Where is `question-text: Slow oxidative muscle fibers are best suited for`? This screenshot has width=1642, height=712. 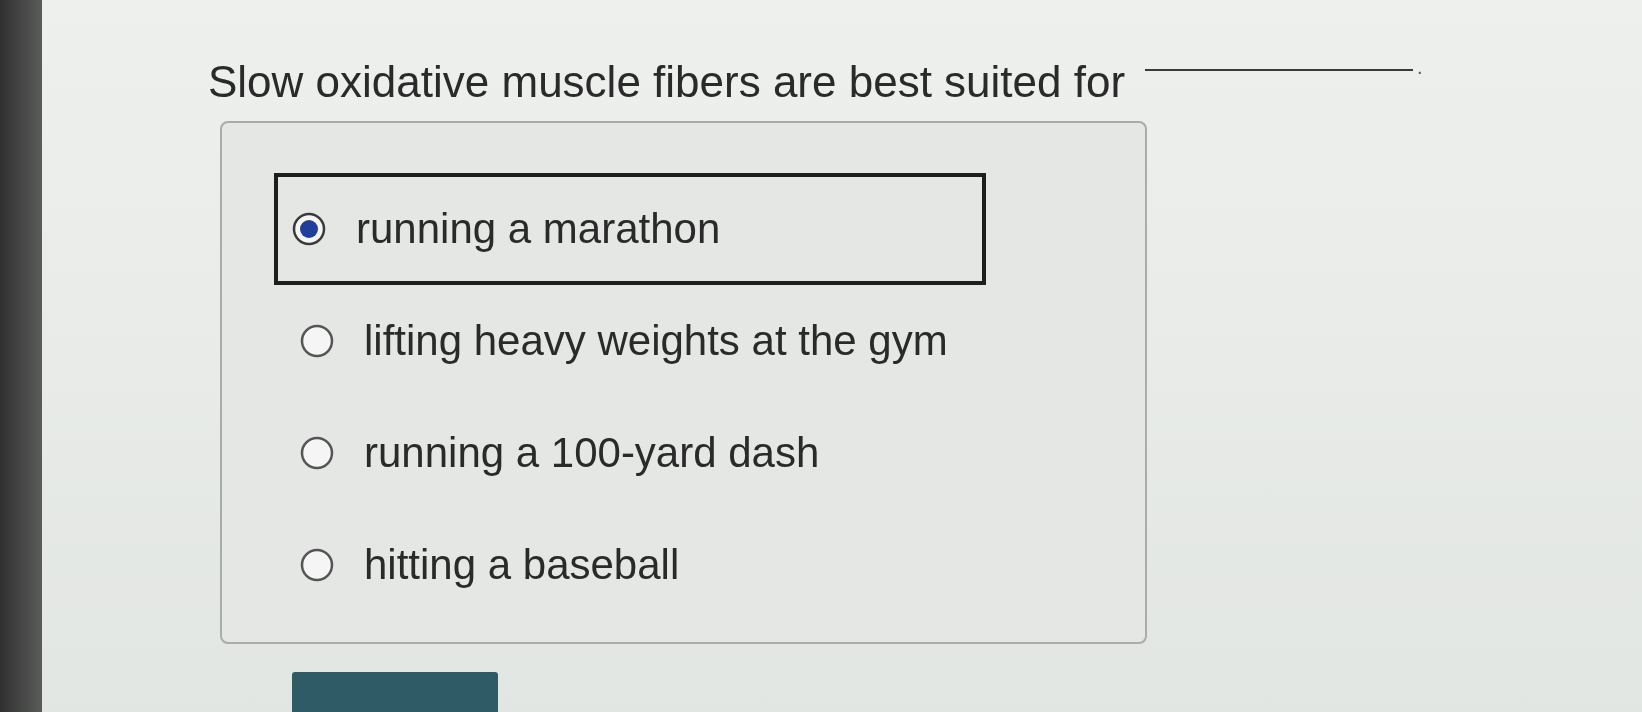
question-text: Slow oxidative muscle fibers are best suited for is located at coordinates (667, 82).